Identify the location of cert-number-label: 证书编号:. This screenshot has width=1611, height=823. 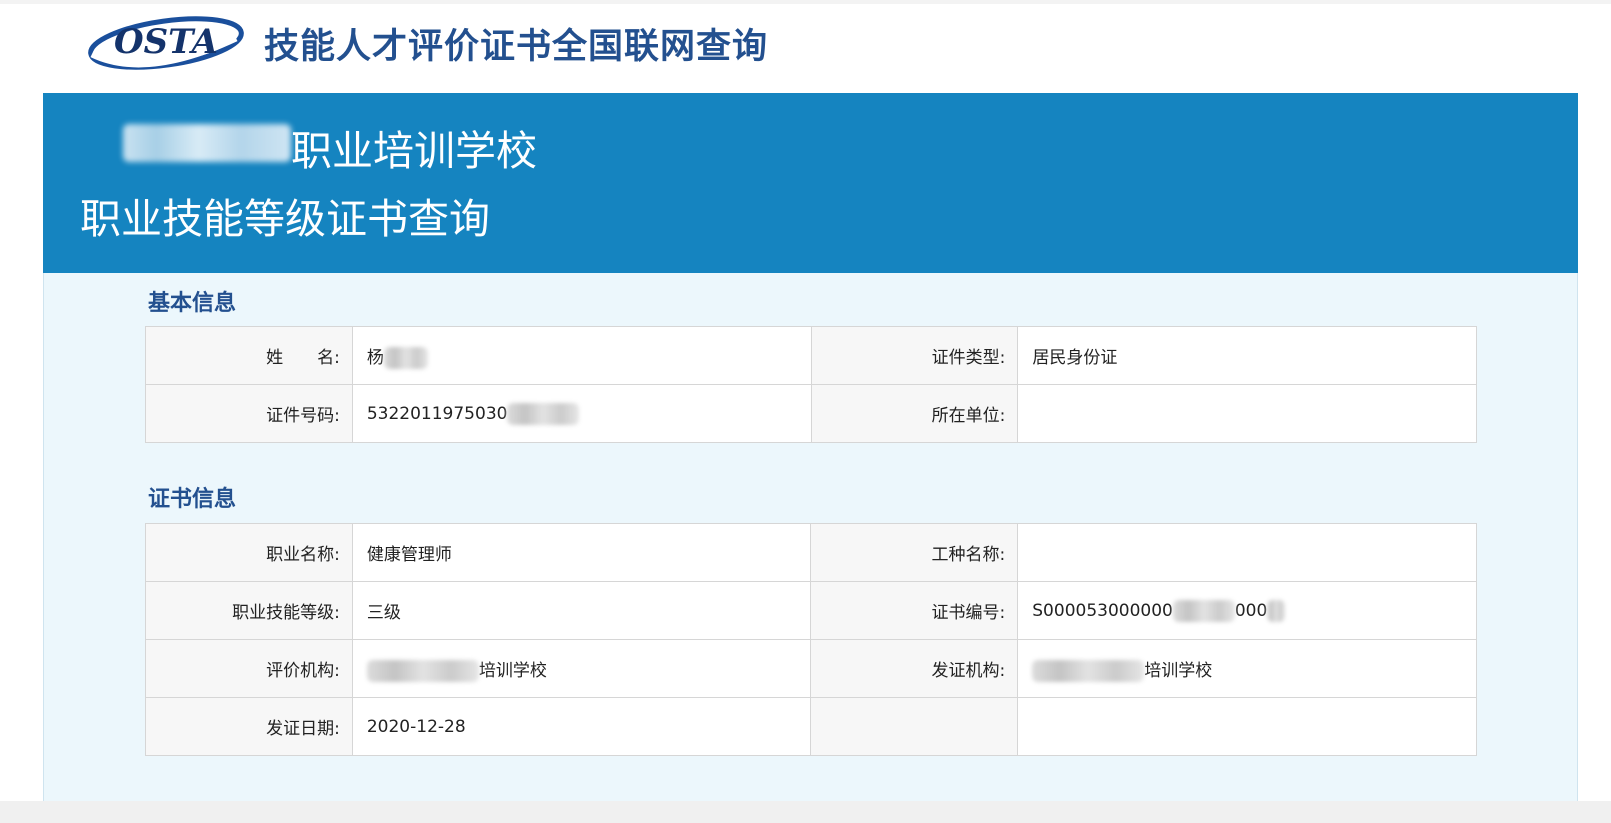
(914, 610).